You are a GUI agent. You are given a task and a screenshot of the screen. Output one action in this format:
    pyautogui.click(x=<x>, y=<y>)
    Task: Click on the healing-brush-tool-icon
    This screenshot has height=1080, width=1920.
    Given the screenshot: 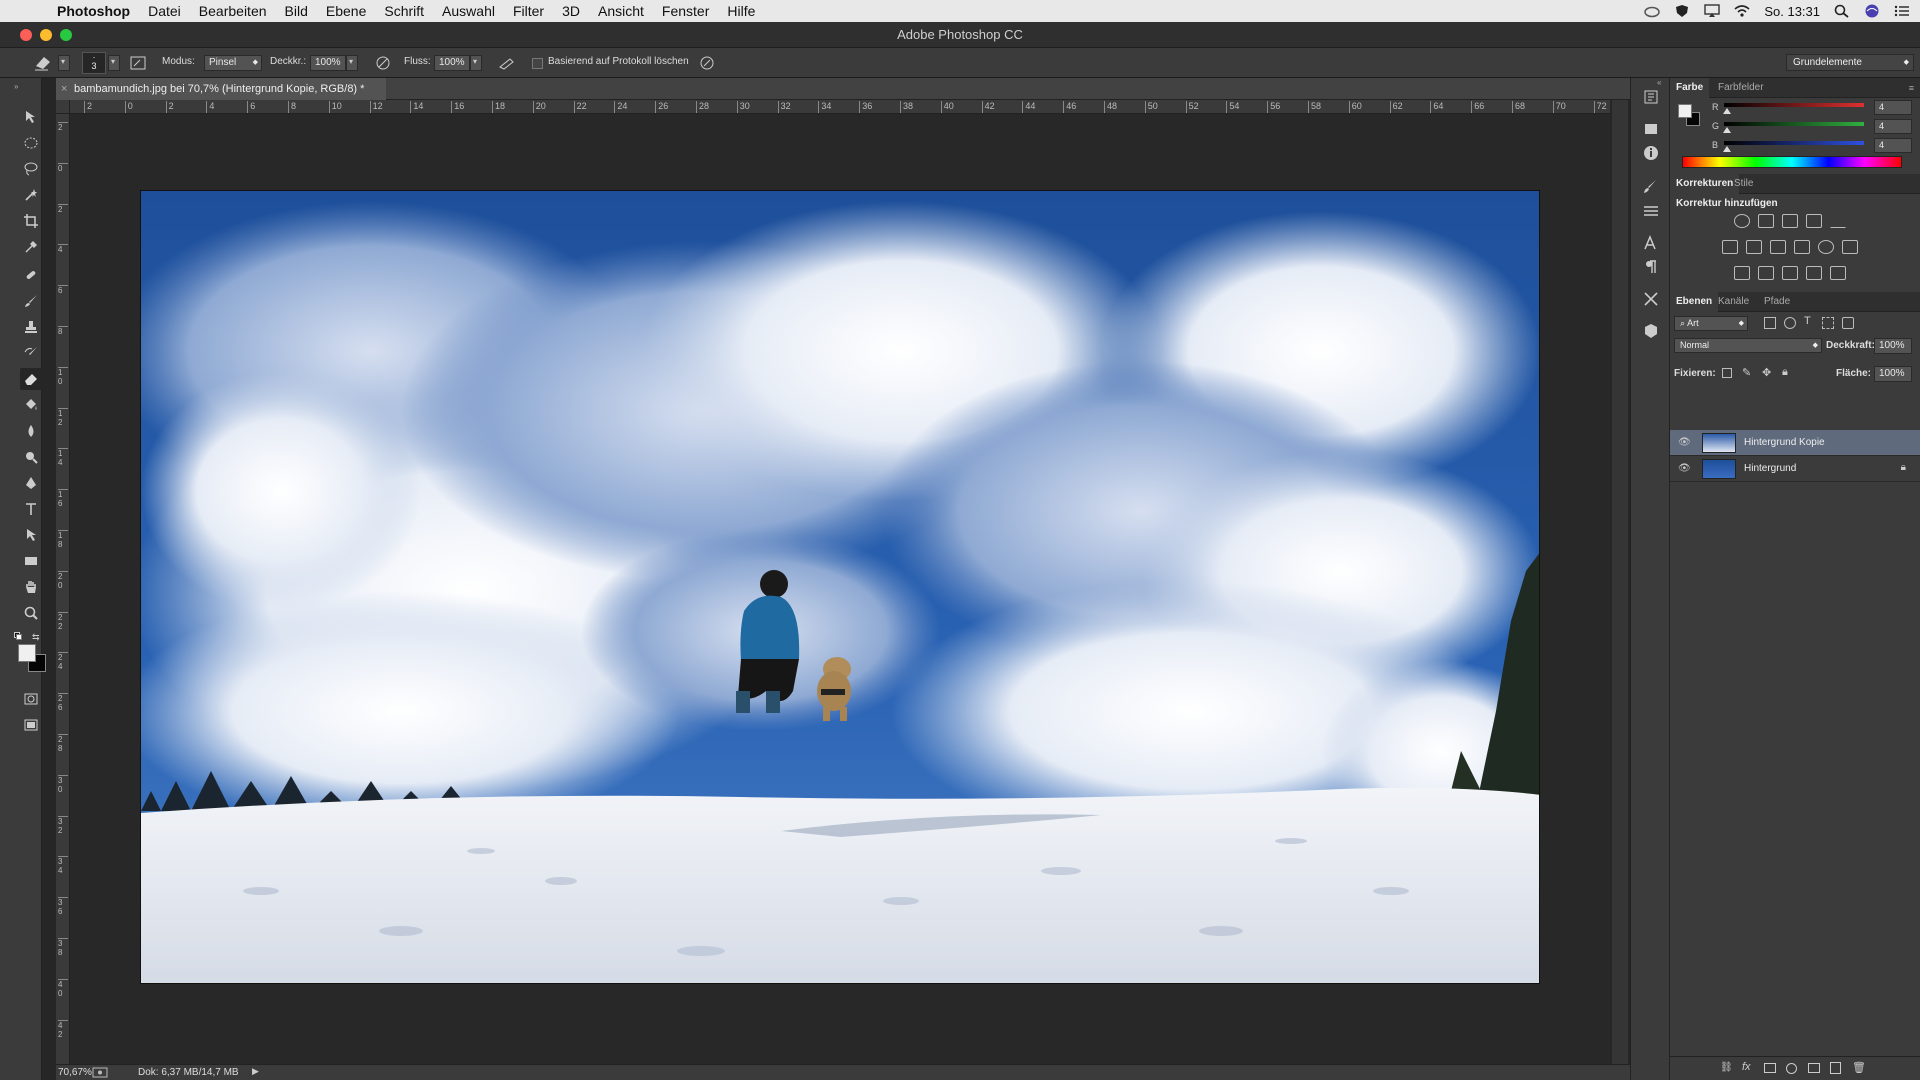 What is the action you would take?
    pyautogui.click(x=31, y=275)
    